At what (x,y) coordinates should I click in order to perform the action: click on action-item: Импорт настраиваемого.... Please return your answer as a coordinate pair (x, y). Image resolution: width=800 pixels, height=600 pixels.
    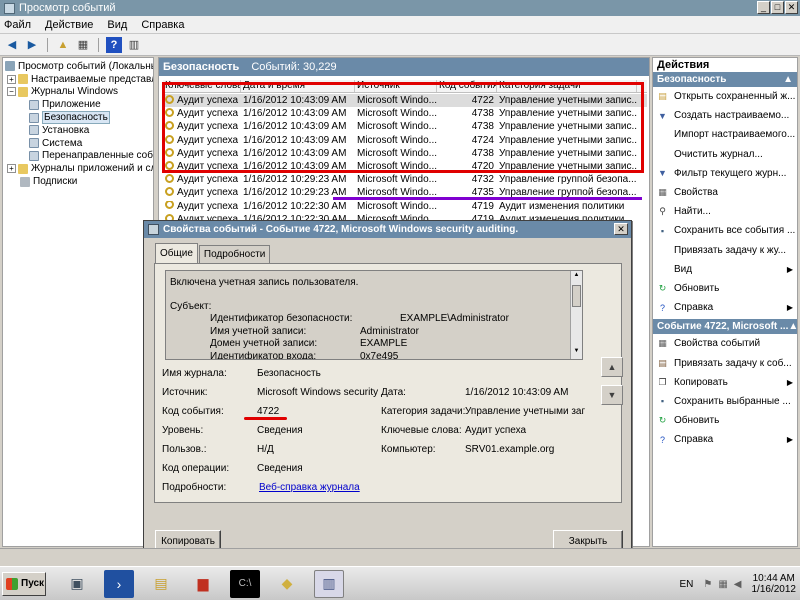
    Looking at the image, I should click on (725, 134).